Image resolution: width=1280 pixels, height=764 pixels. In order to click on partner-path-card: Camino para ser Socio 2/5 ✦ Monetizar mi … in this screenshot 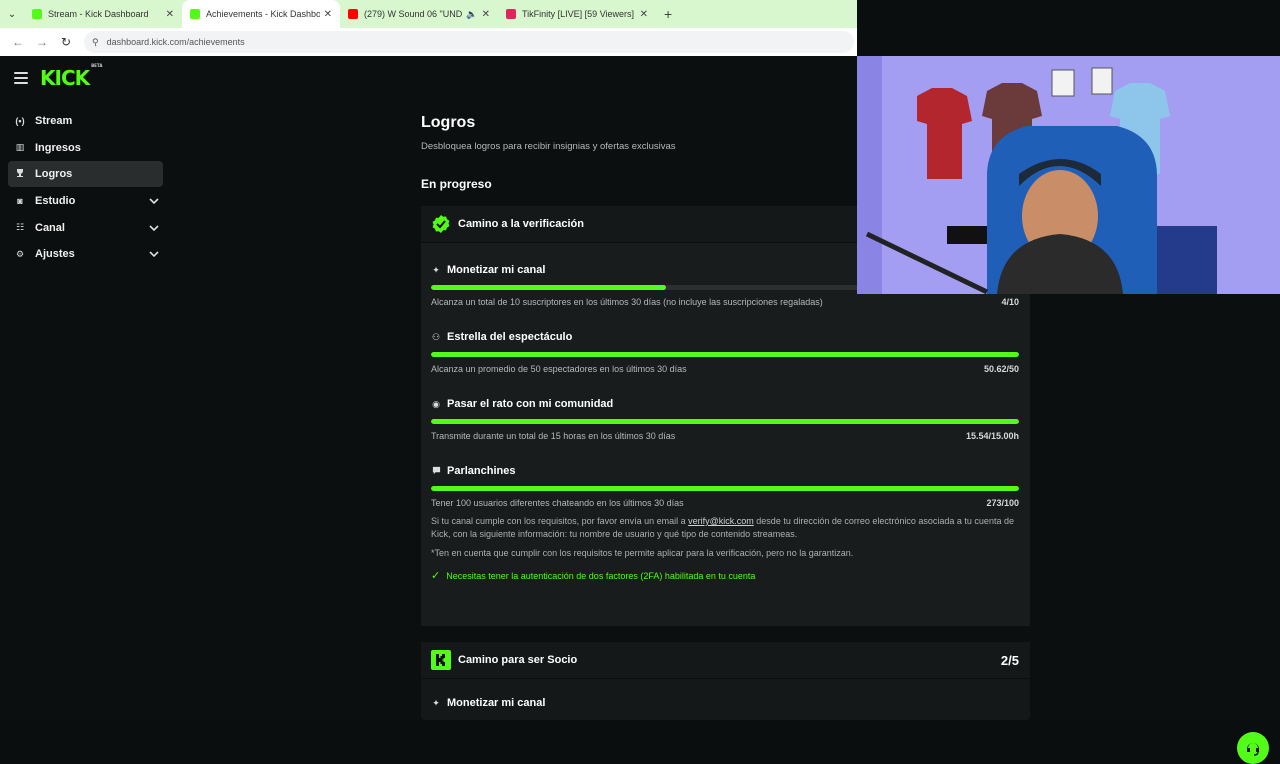, I will do `click(725, 681)`.